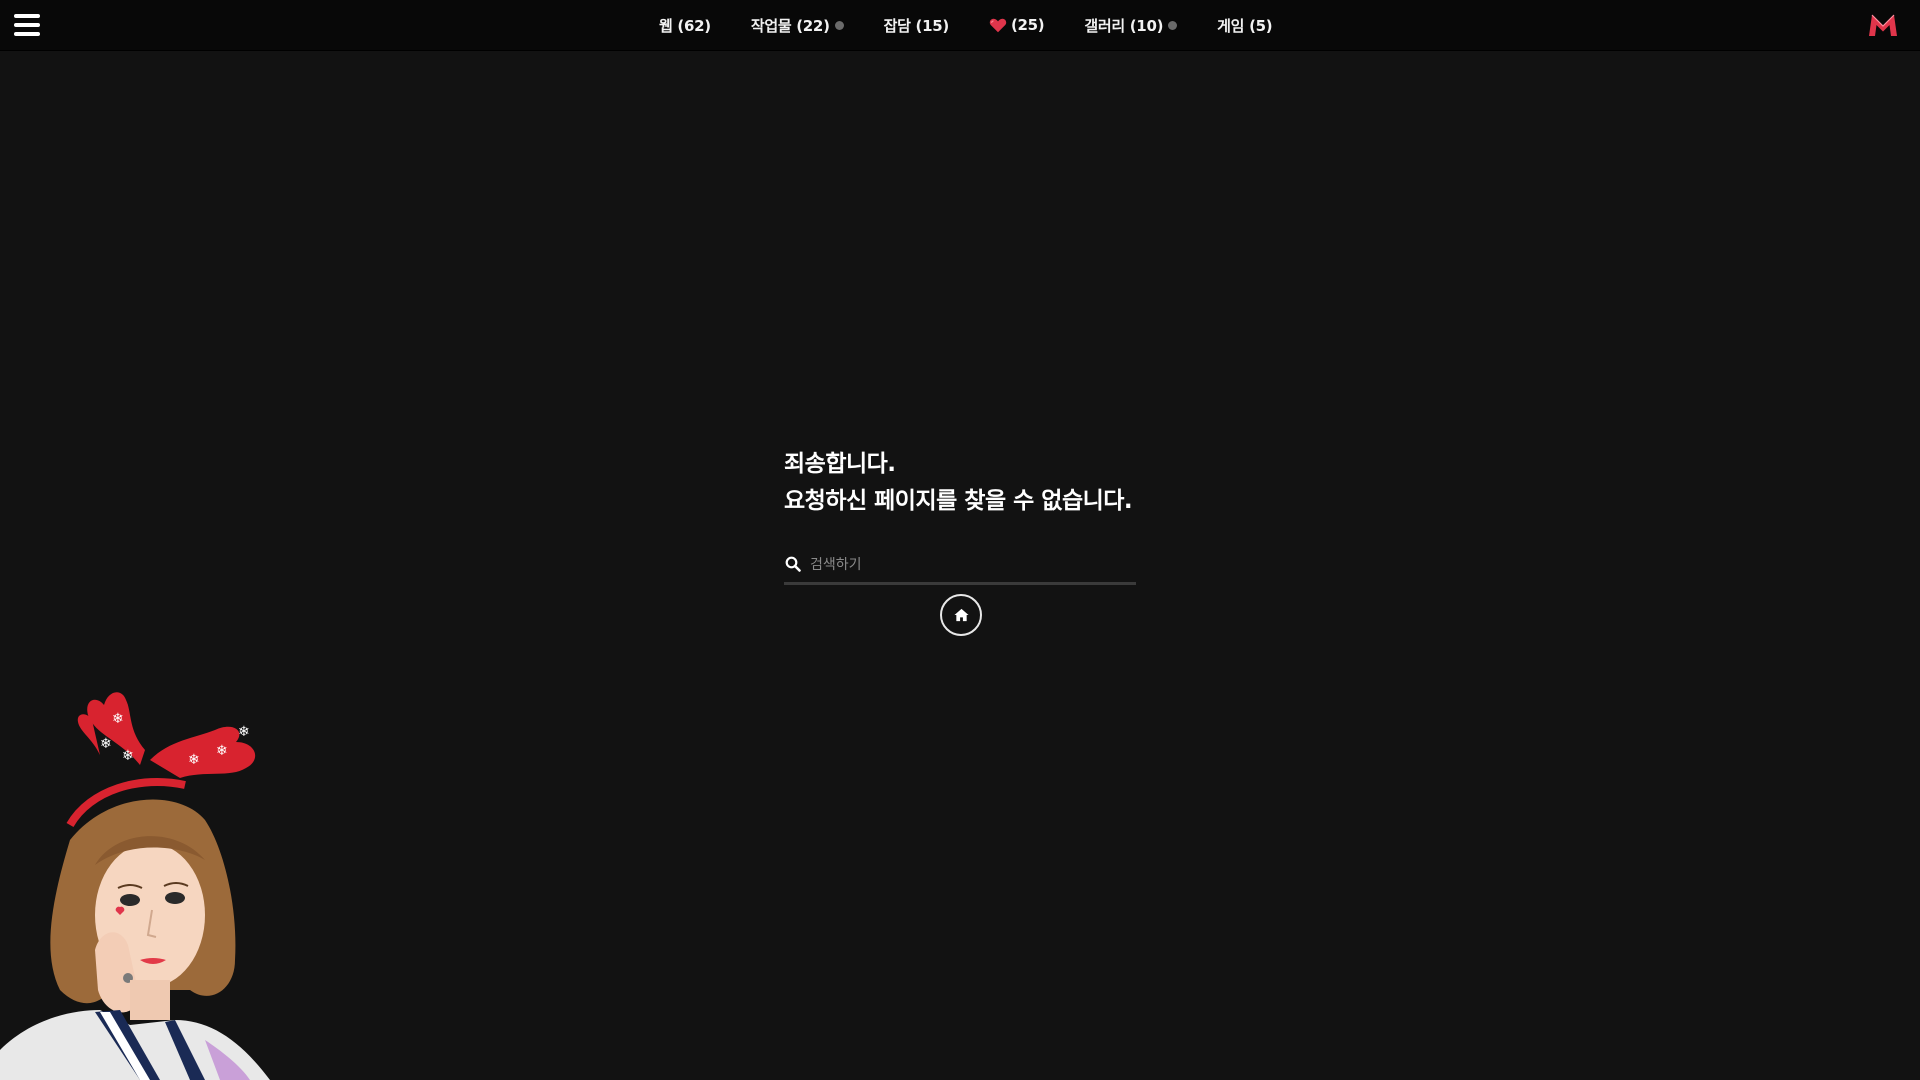  I want to click on character-illustration: ❄ ❄ ❄ ❄ ❄ ❄, so click(135, 886).